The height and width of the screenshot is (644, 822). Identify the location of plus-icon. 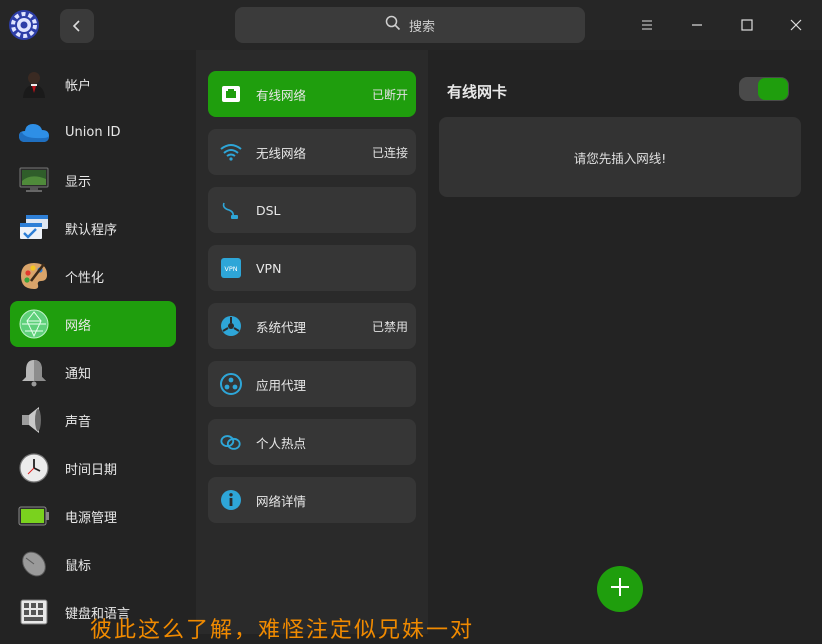
(620, 589).